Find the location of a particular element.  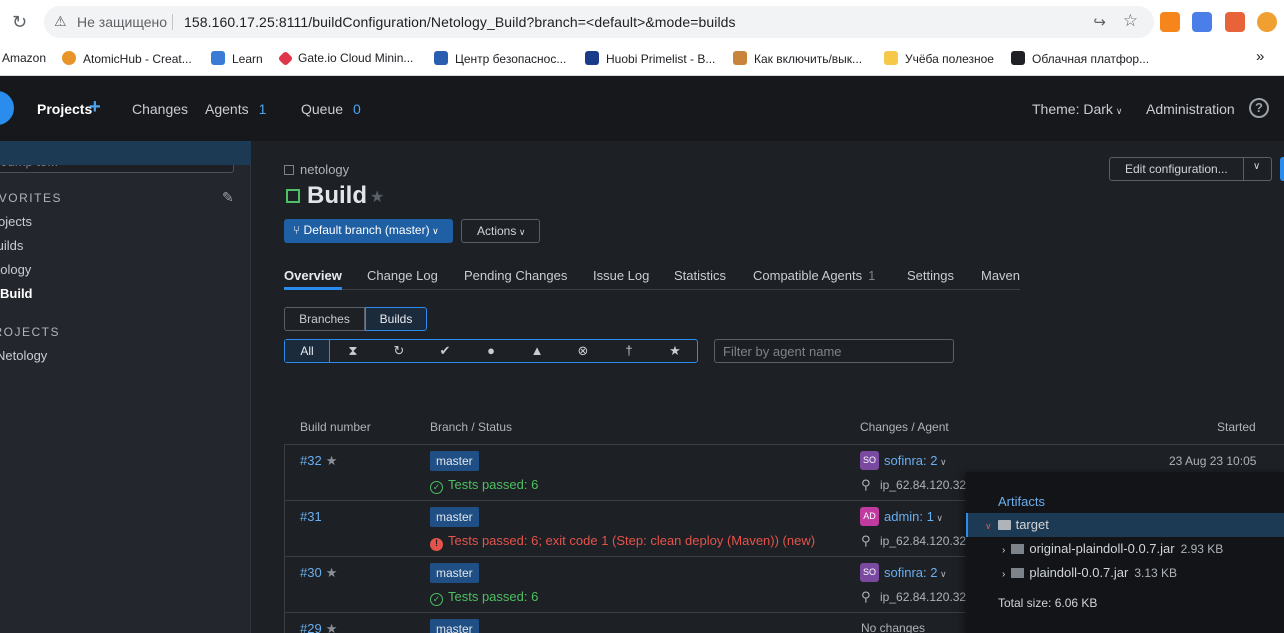

tab-compatible-agents: Compatible Agents 1 is located at coordinates (814, 275).